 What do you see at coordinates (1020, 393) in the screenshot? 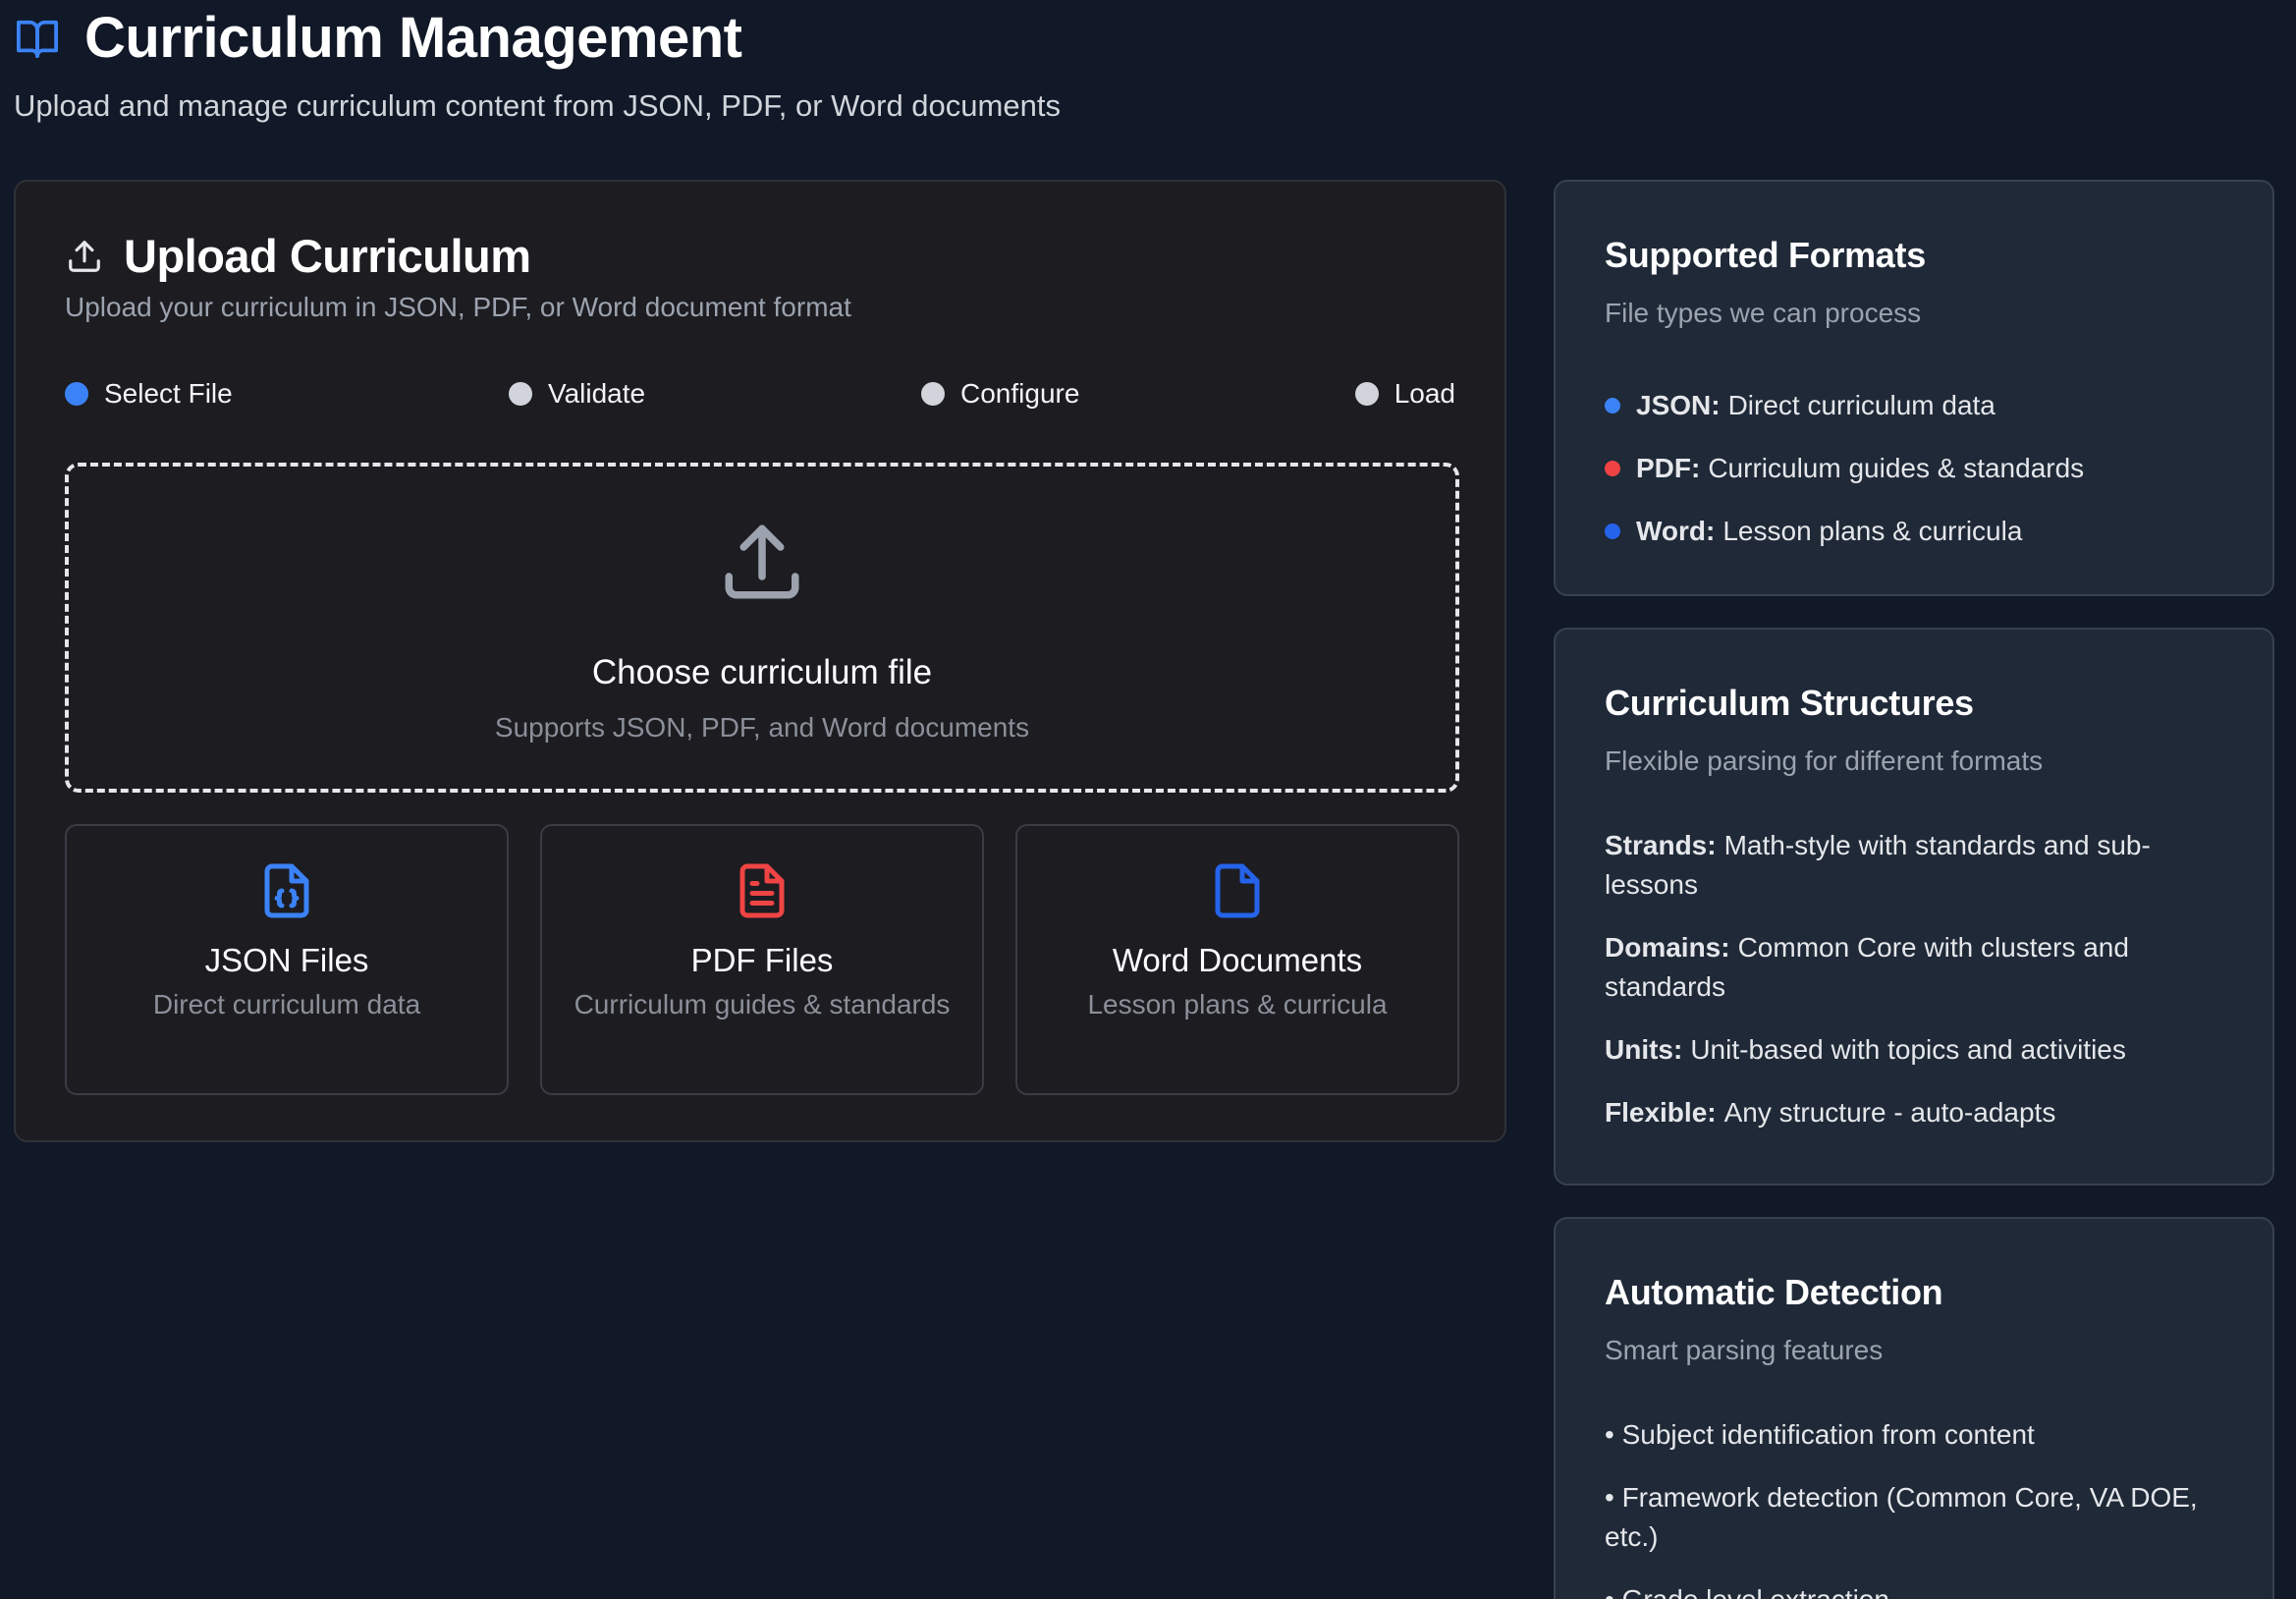
I see `step-label: Configure` at bounding box center [1020, 393].